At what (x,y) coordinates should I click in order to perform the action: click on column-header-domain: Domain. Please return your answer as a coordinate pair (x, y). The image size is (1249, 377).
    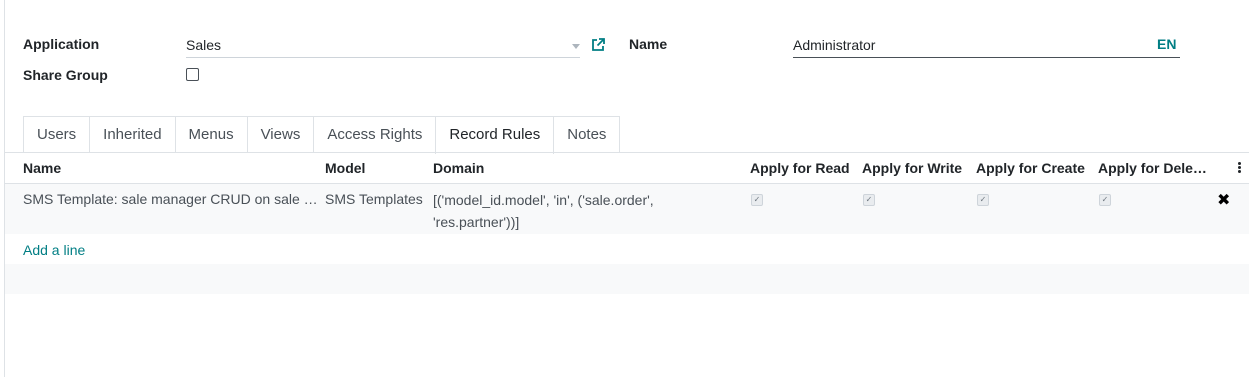
    Looking at the image, I should click on (458, 168).